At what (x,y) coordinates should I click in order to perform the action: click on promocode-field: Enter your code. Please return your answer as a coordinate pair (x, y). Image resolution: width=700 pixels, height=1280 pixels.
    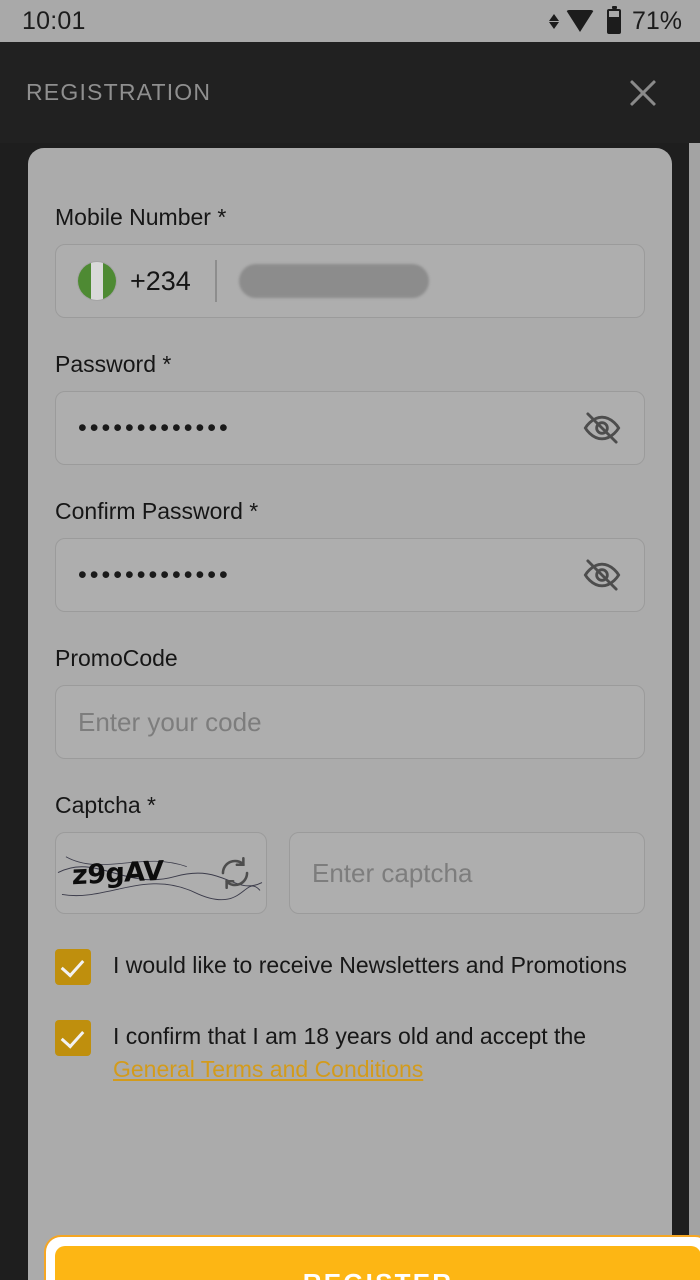
    Looking at the image, I should click on (350, 722).